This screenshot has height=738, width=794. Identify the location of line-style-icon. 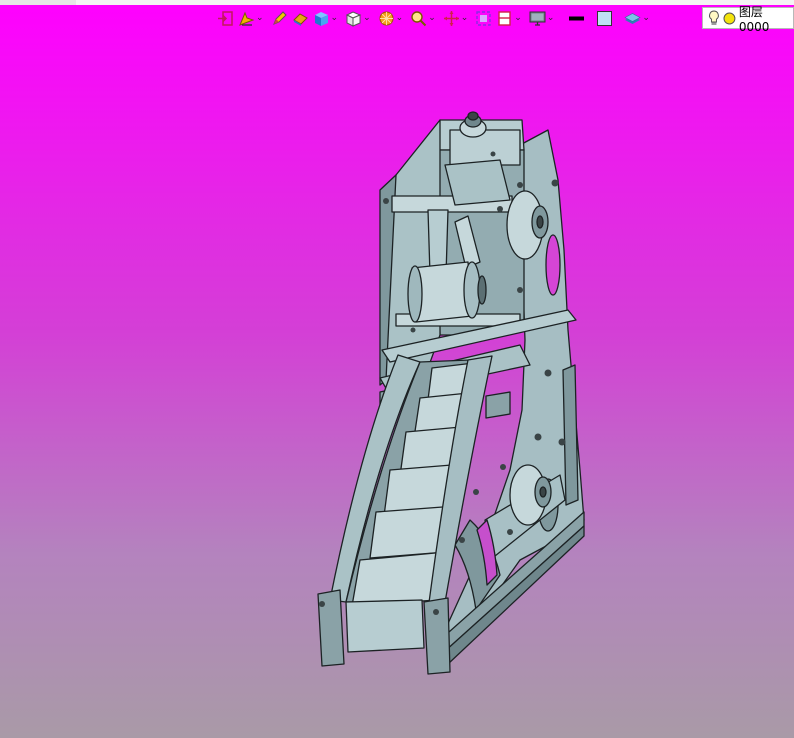
(577, 18).